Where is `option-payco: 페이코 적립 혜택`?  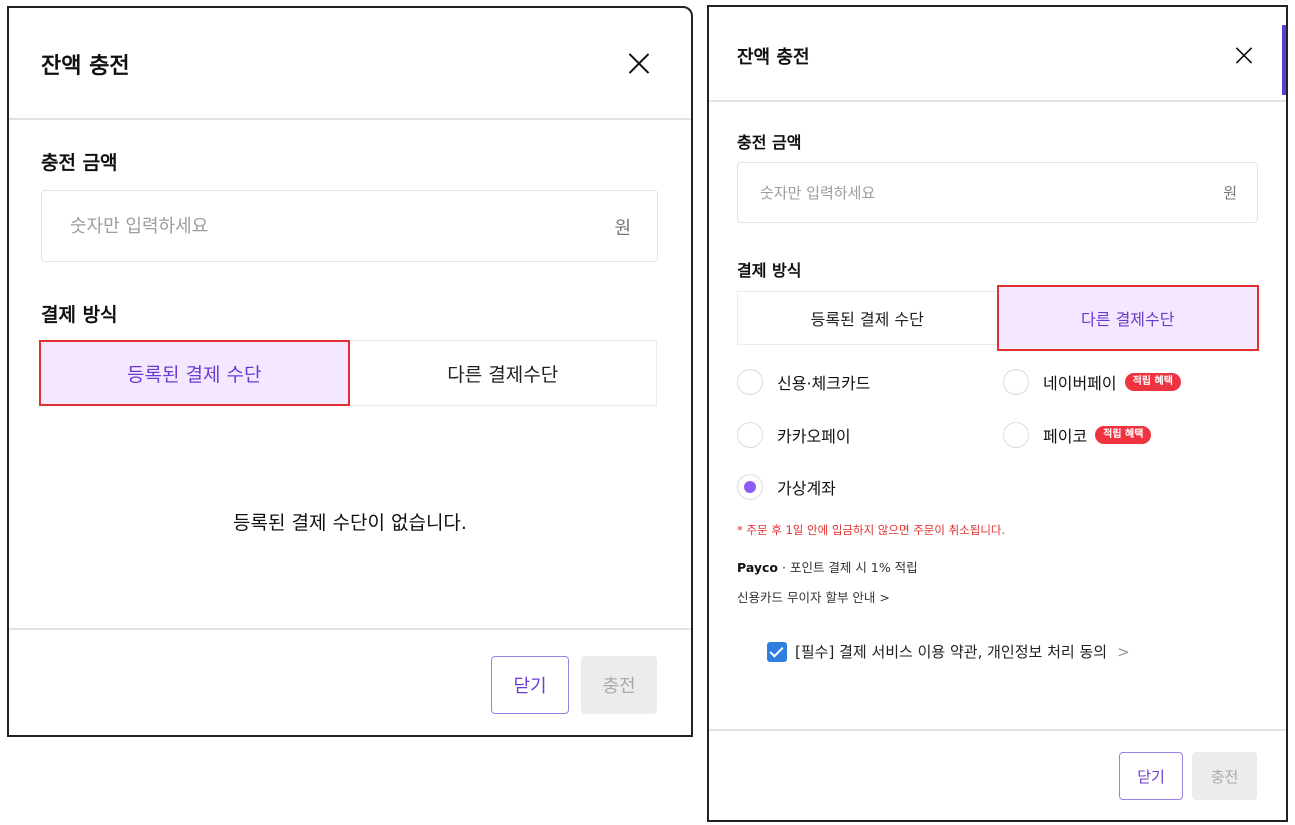
option-payco: 페이코 적립 혜택 is located at coordinates (1077, 435).